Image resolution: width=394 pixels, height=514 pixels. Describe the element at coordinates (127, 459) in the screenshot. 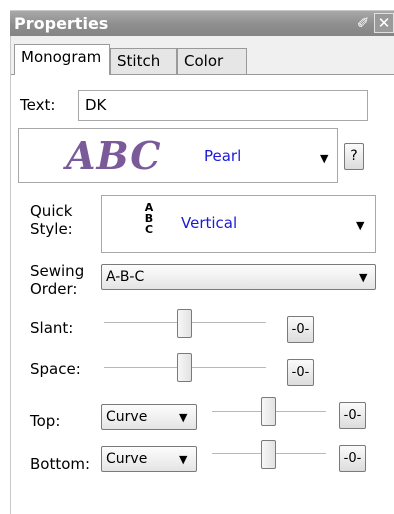

I see `bottom-shape-value: Curve` at that location.